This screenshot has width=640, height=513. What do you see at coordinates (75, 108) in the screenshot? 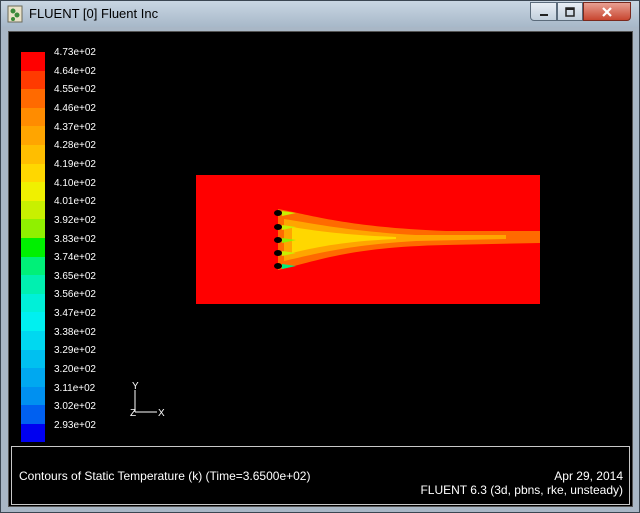
I see `colormap-label: 4.46e+02` at bounding box center [75, 108].